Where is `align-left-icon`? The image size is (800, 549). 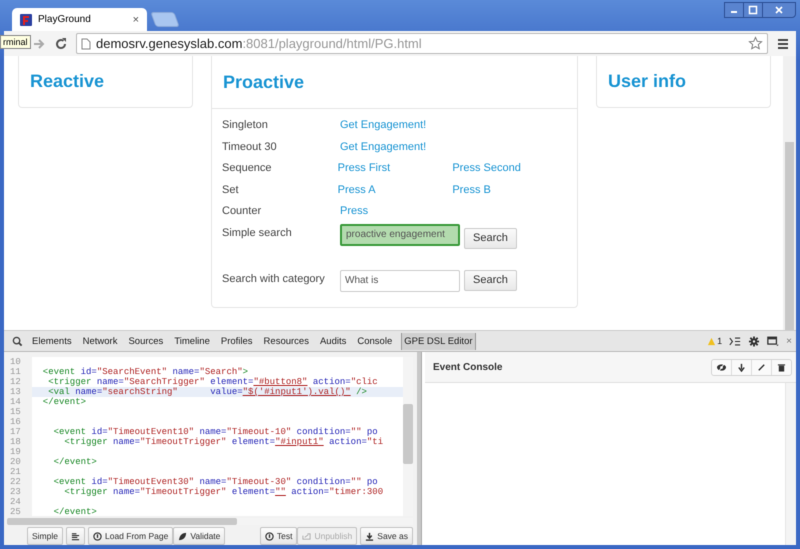
align-left-icon is located at coordinates (75, 536).